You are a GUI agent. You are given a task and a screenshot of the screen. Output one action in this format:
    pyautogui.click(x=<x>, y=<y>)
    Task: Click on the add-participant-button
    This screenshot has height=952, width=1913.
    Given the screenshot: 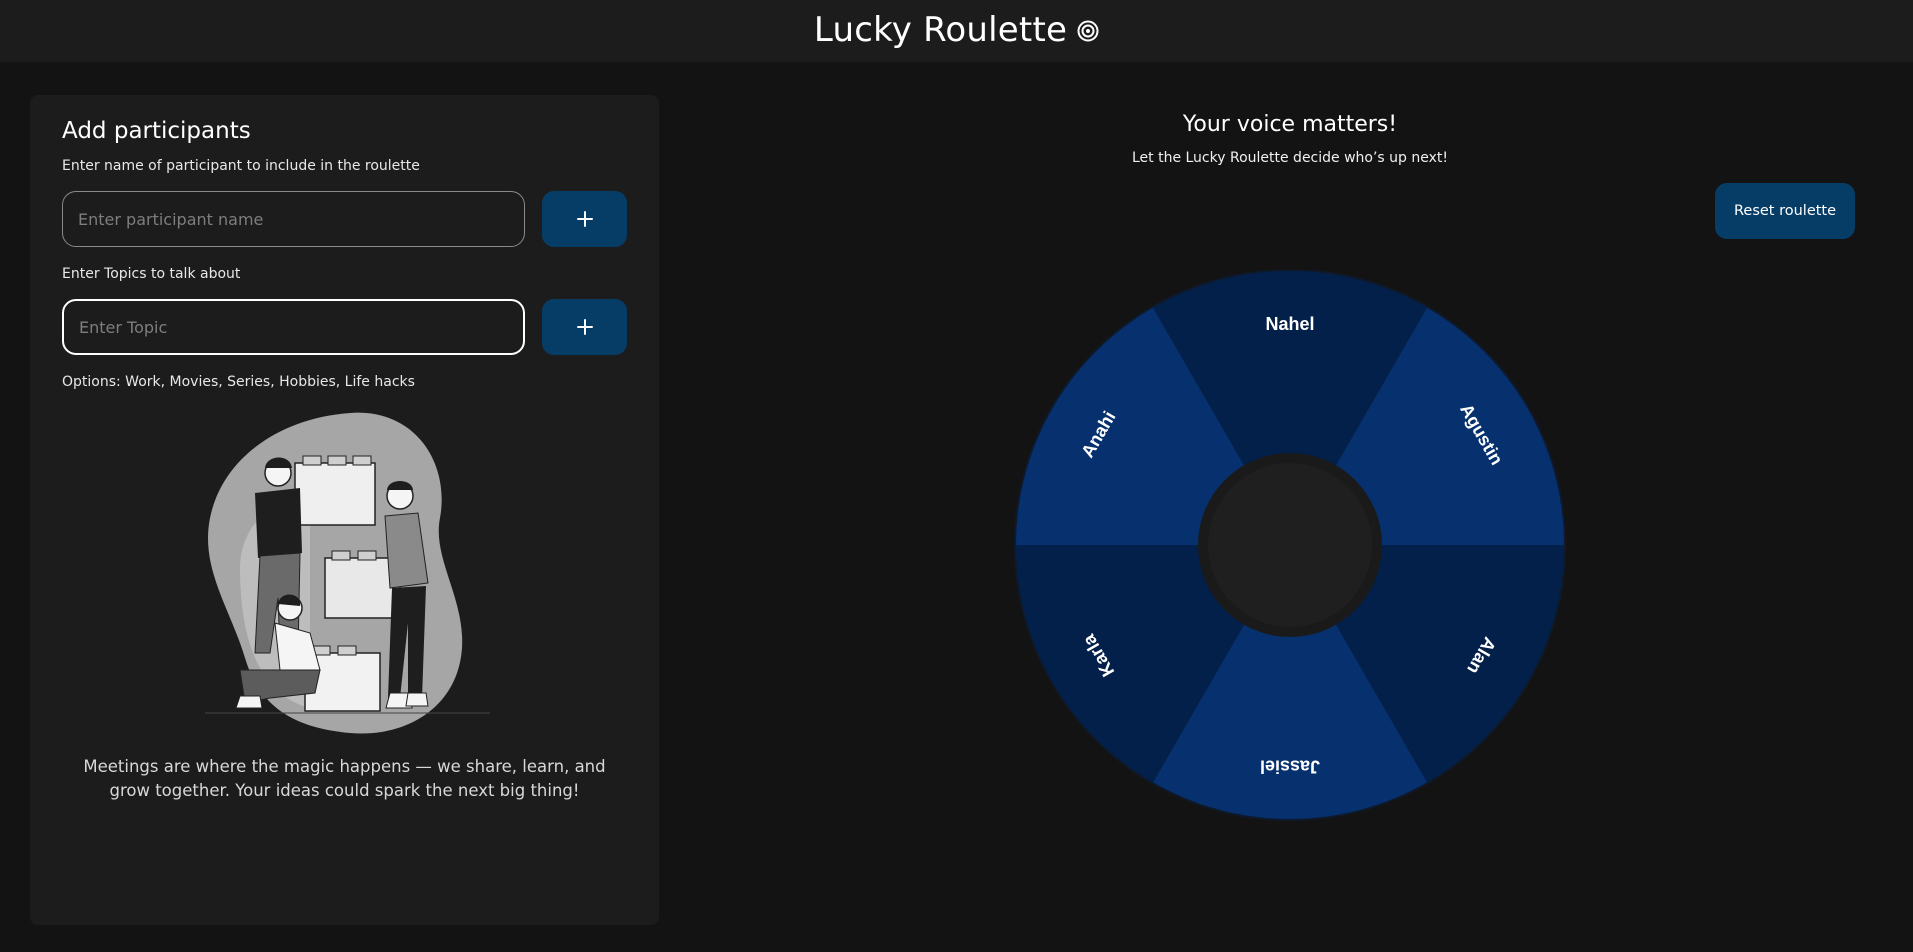 What is the action you would take?
    pyautogui.click(x=584, y=219)
    